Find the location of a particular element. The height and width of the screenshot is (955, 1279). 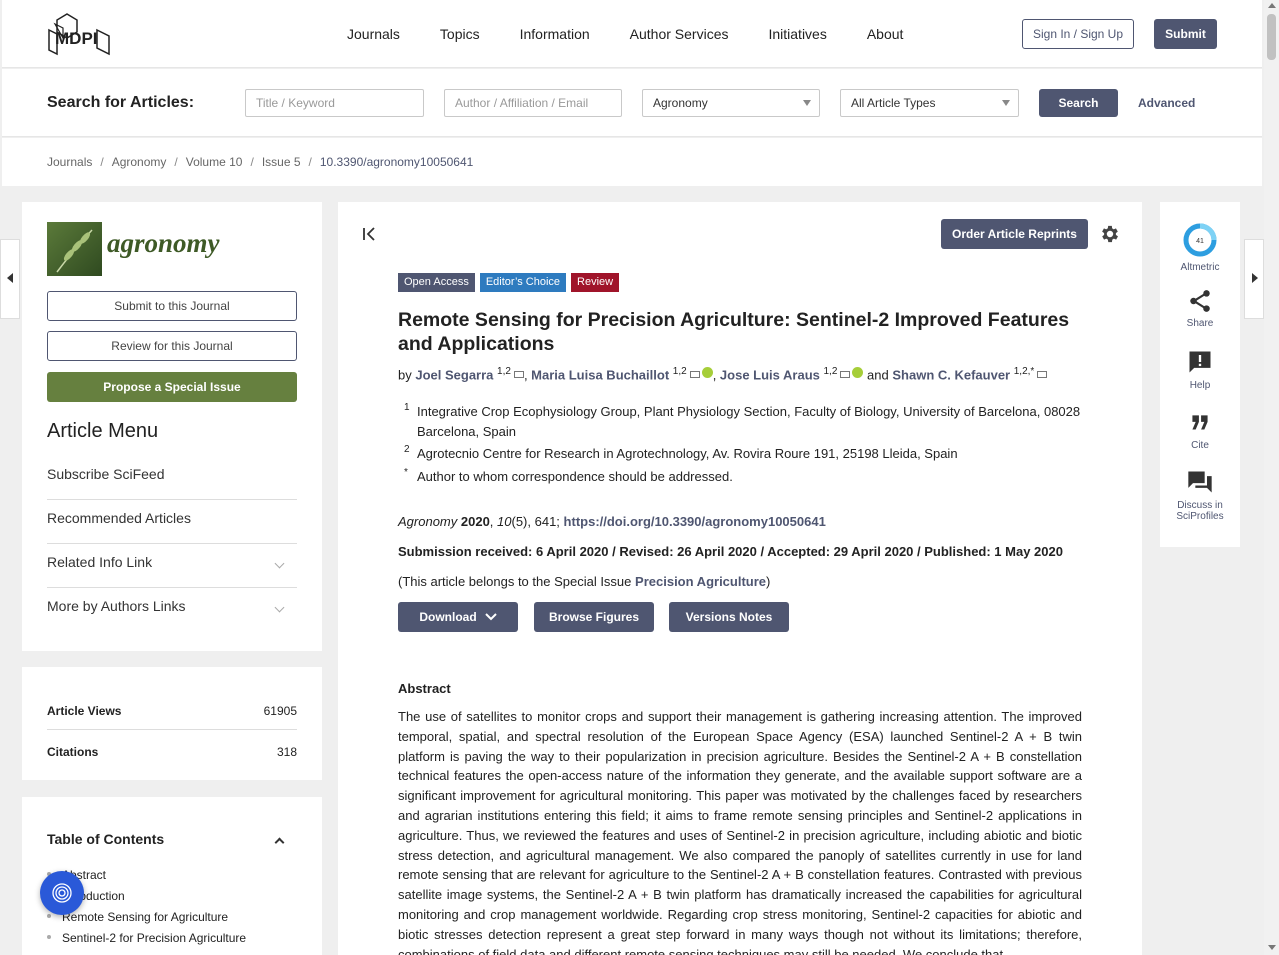

caret-left-icon is located at coordinates (10, 278).